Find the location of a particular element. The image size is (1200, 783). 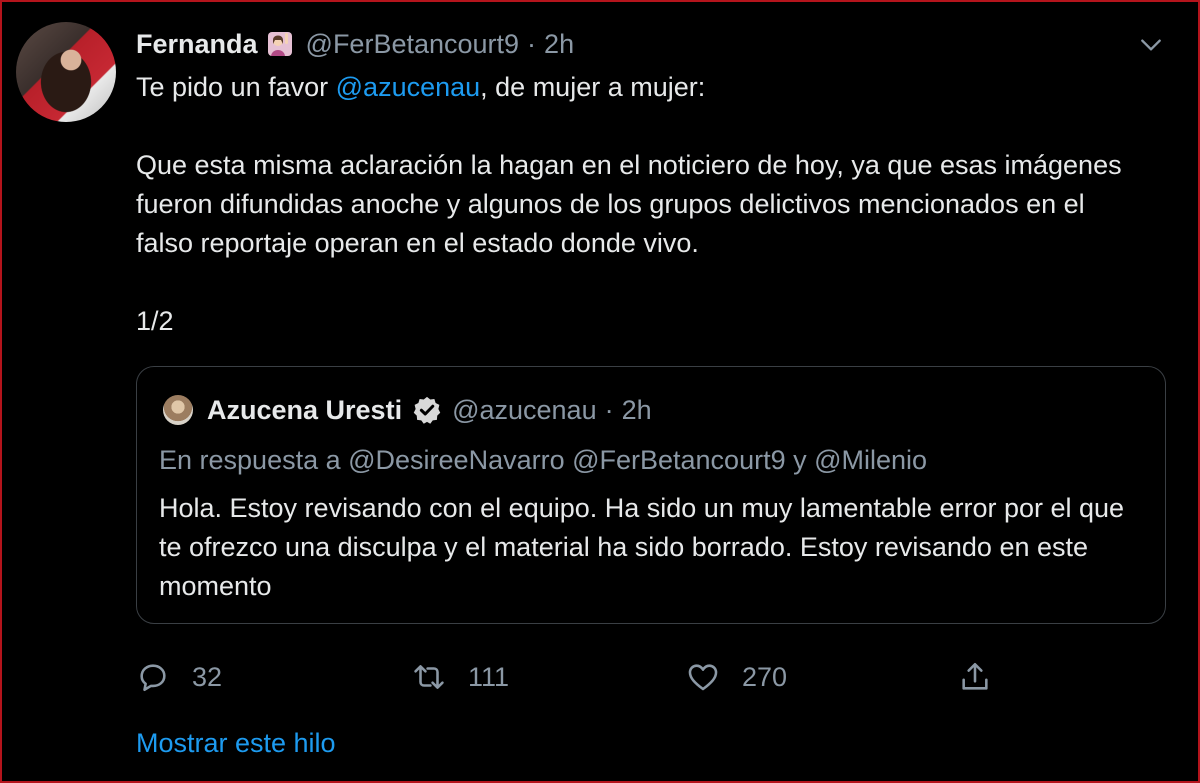

quoted-tweet-header: Azucena Uresti @azucenau · 2h is located at coordinates (407, 410).